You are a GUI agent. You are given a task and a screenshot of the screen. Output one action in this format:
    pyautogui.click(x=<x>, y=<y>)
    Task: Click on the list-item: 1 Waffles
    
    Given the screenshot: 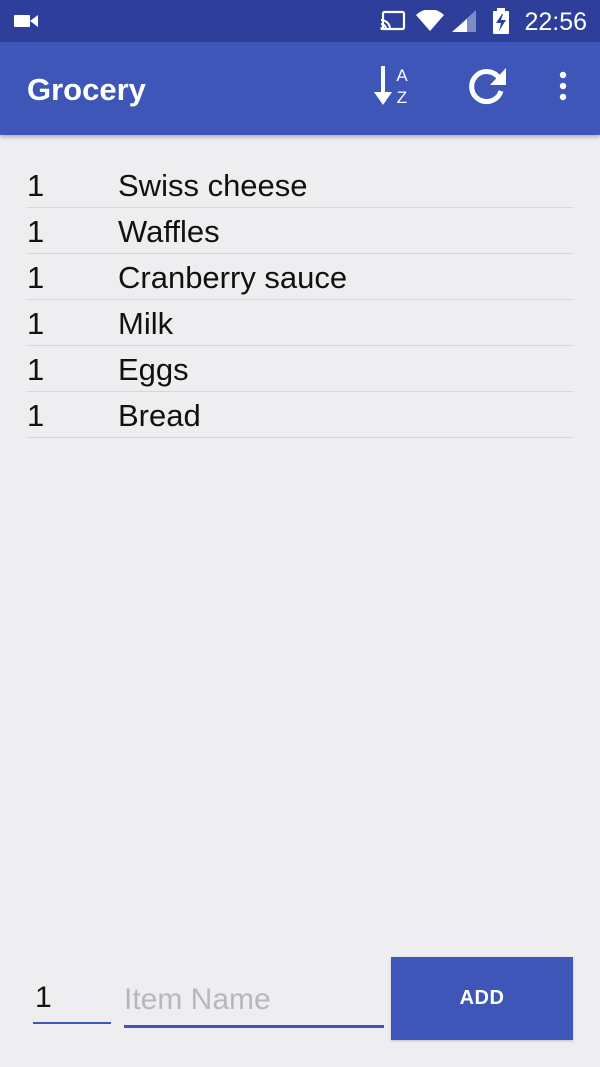 What is the action you would take?
    pyautogui.click(x=300, y=231)
    